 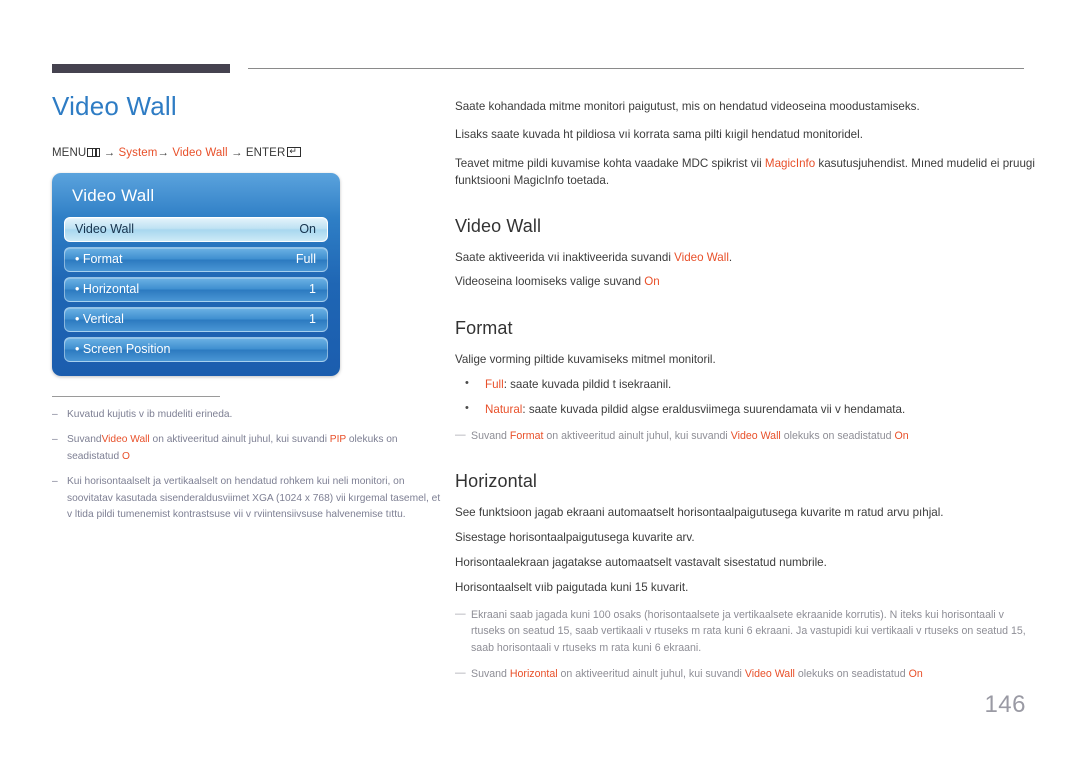 What do you see at coordinates (113, 195) in the screenshot?
I see `osd-panel-title: Video Wall` at bounding box center [113, 195].